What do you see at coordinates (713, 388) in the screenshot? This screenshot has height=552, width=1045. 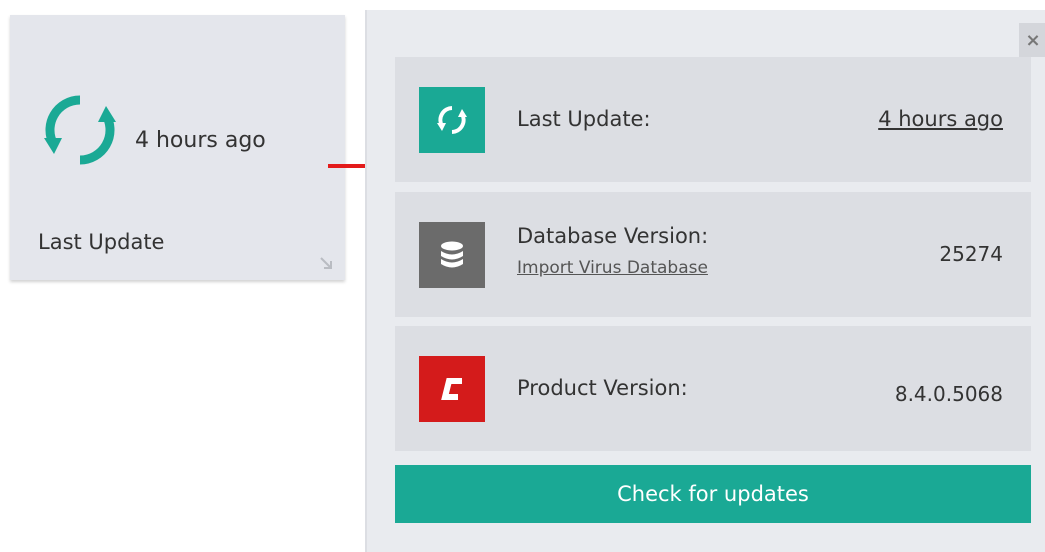 I see `product-version-row: Product Version: 8.4.0.5068` at bounding box center [713, 388].